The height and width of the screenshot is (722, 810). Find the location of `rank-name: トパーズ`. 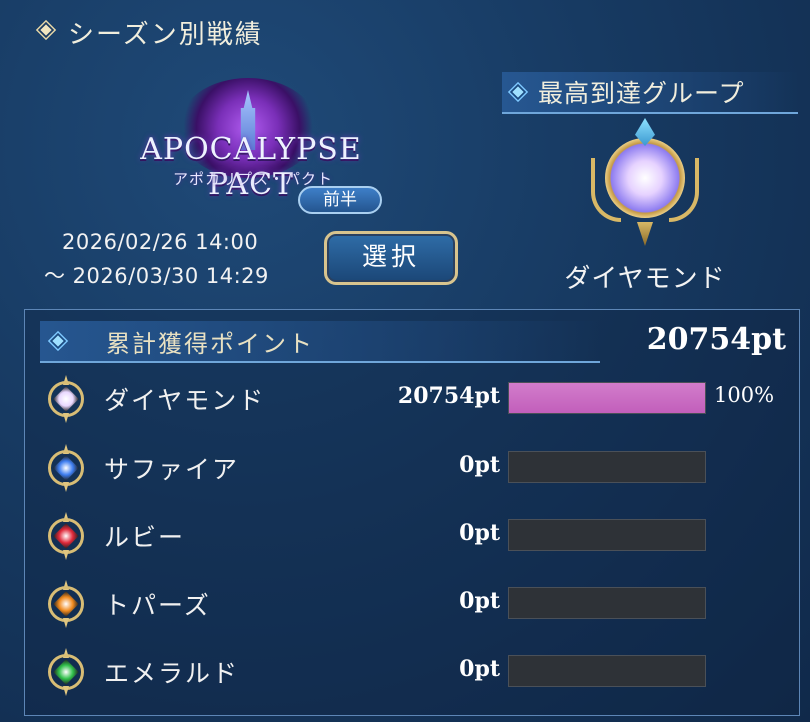

rank-name: トパーズ is located at coordinates (157, 605).